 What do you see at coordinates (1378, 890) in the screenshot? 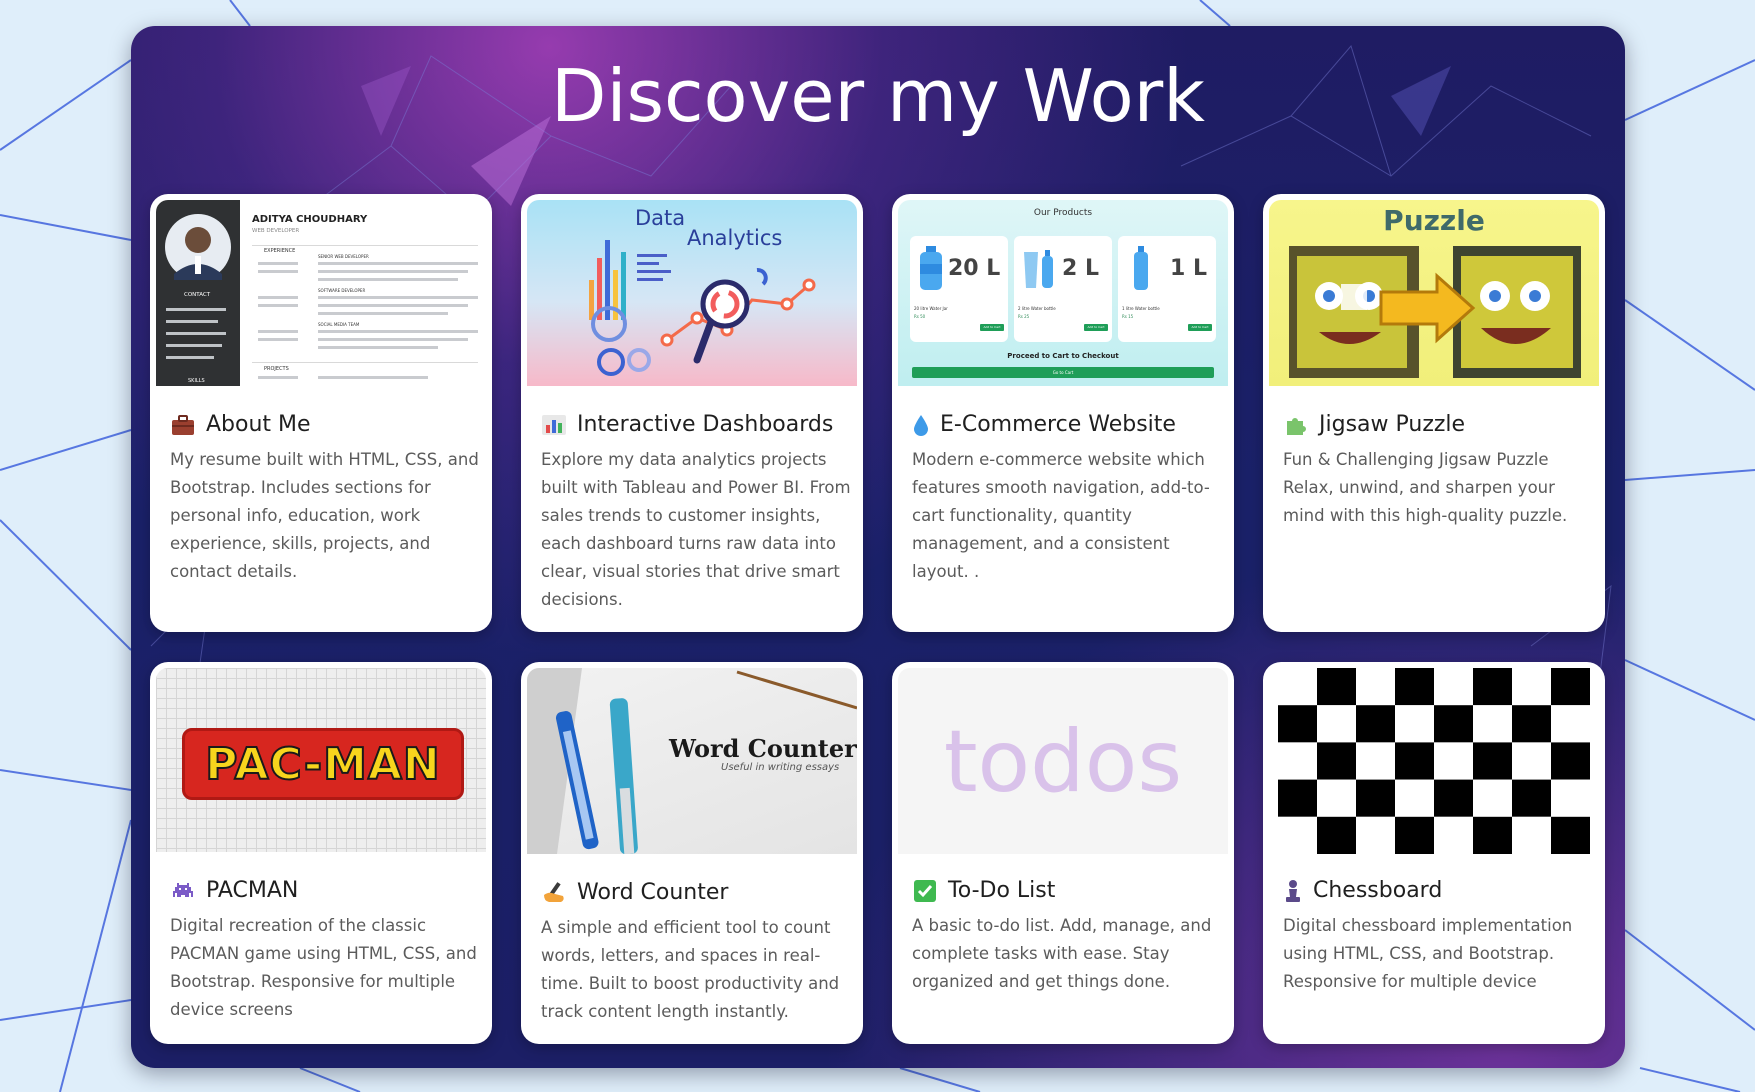
I see `card-title-text: Chessboard` at bounding box center [1378, 890].